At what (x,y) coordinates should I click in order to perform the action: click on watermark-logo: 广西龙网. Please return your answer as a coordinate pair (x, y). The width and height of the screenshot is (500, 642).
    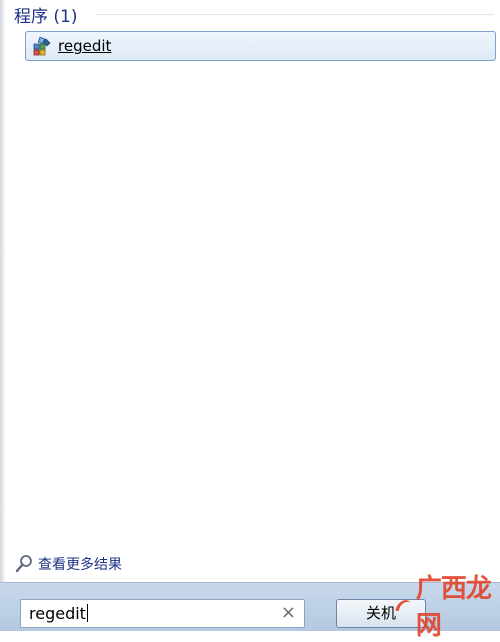
    Looking at the image, I should click on (446, 607).